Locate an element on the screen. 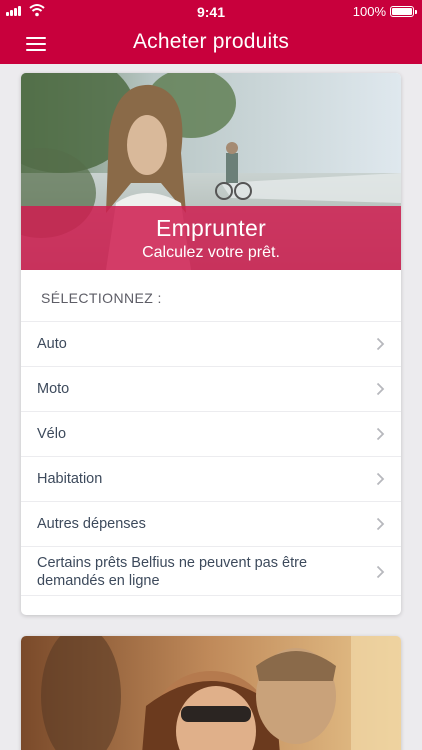 Image resolution: width=422 pixels, height=750 pixels. battery-icon is located at coordinates (403, 11).